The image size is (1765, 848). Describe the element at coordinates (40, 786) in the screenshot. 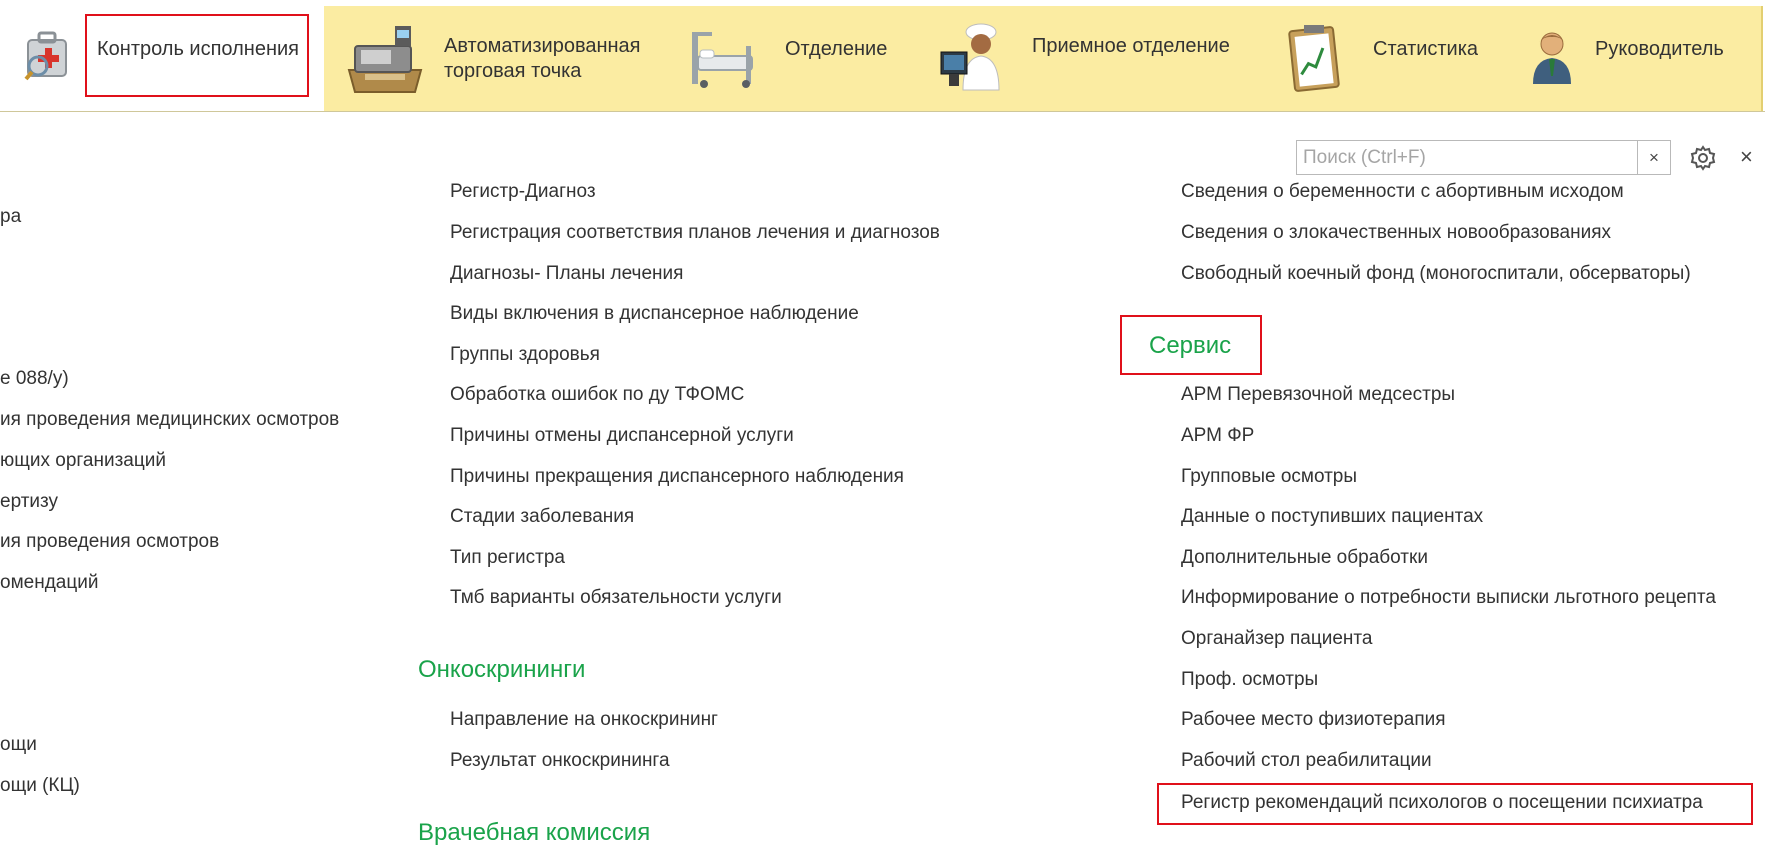

I see `menu-item-left: ощи (КЦ)` at that location.